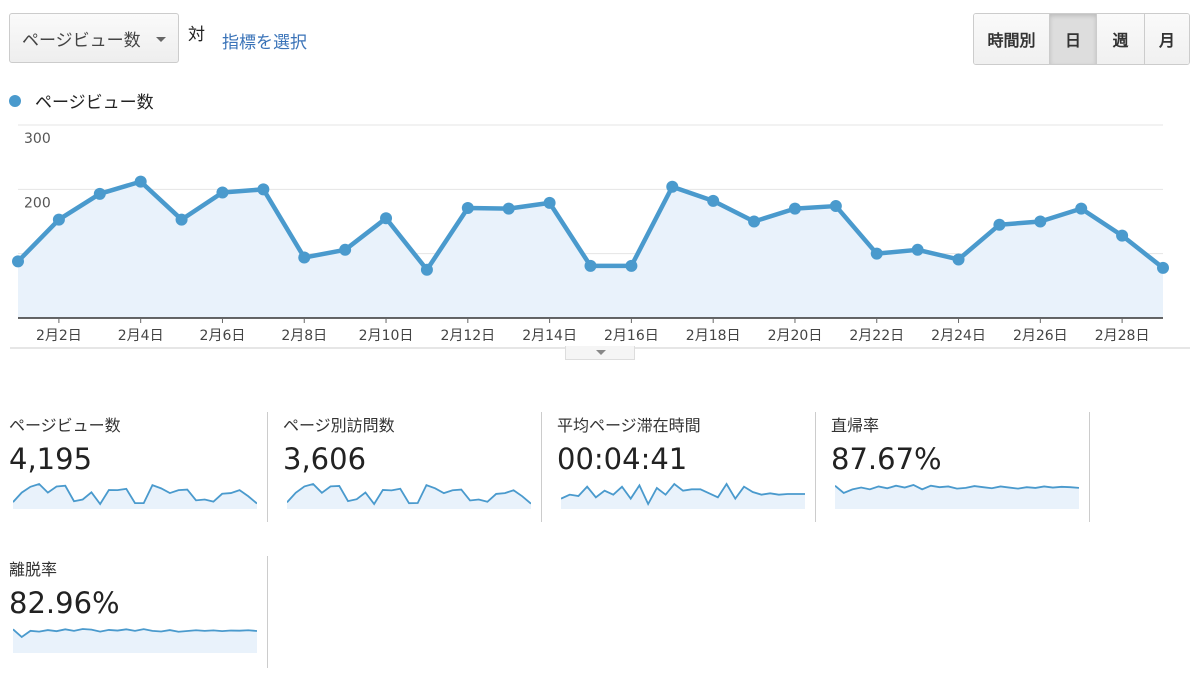  I want to click on metric-select: ページビュー数, so click(94, 38).